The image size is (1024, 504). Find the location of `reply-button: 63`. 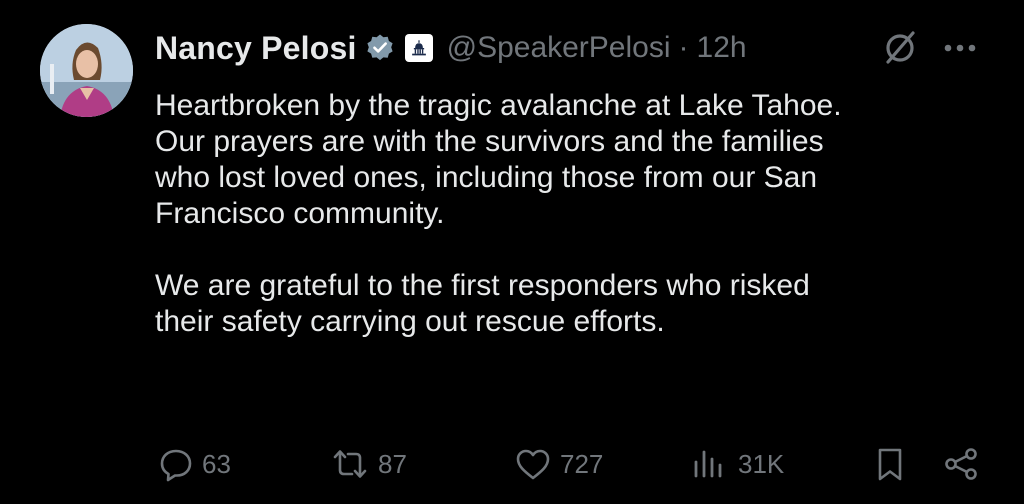

reply-button: 63 is located at coordinates (194, 464).